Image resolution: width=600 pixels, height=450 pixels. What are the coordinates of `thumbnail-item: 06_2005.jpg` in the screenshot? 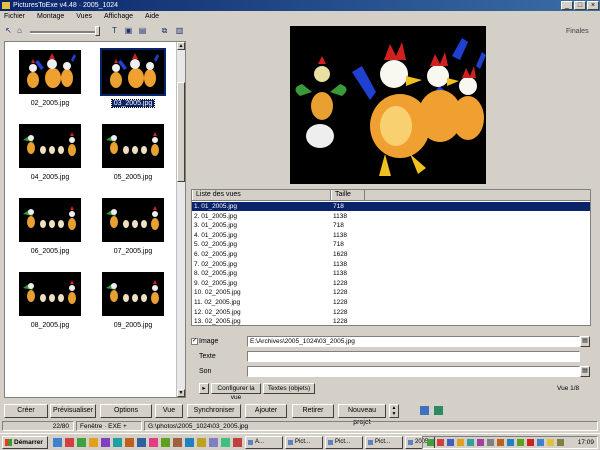 It's located at (50, 230).